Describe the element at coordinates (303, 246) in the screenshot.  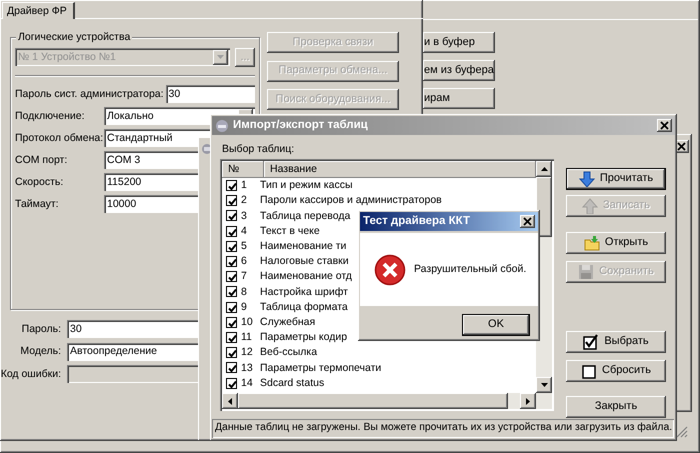
I see `table-name: Наименование ти` at that location.